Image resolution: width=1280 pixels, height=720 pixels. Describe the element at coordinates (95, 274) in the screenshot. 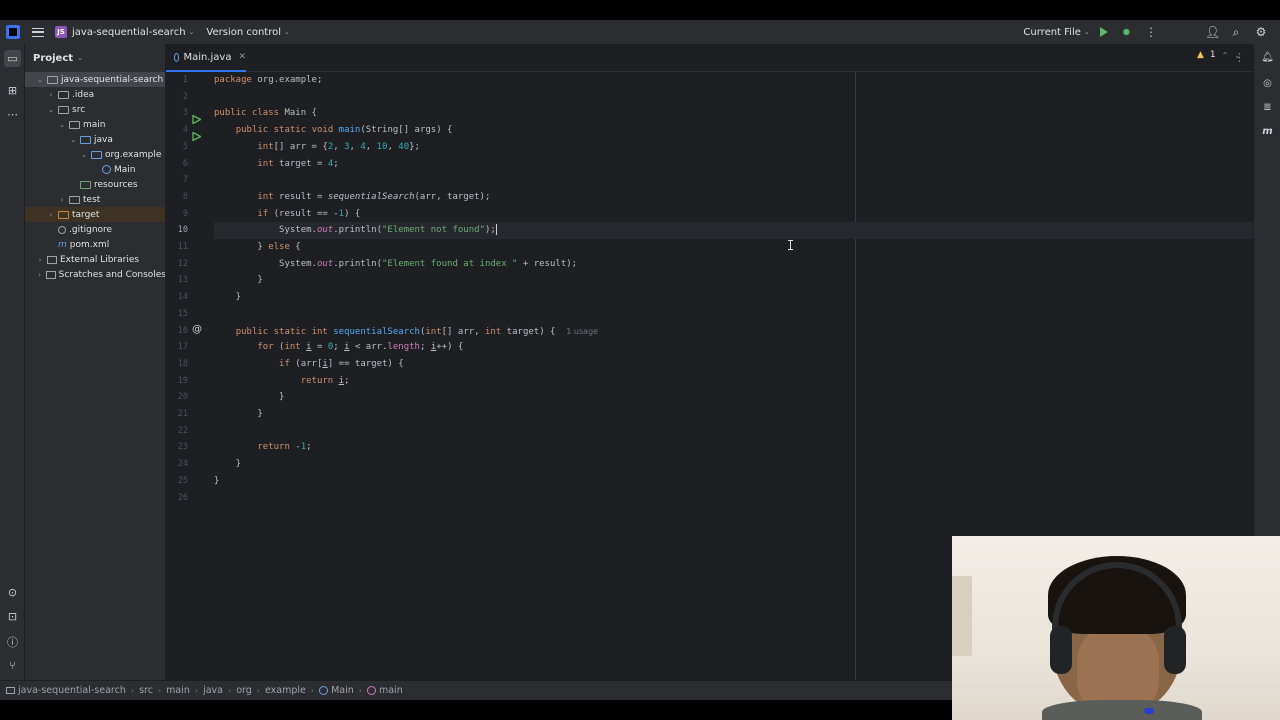

I see `tree-item: › Scratches and Consoles` at that location.